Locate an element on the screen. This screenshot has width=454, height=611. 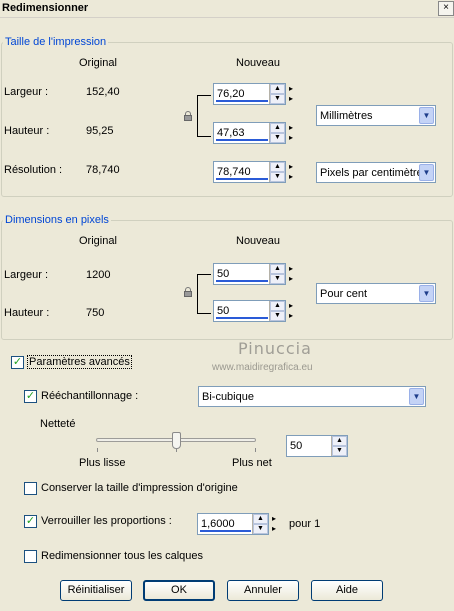
advanced-checkbox: ✓ is located at coordinates (17, 362).